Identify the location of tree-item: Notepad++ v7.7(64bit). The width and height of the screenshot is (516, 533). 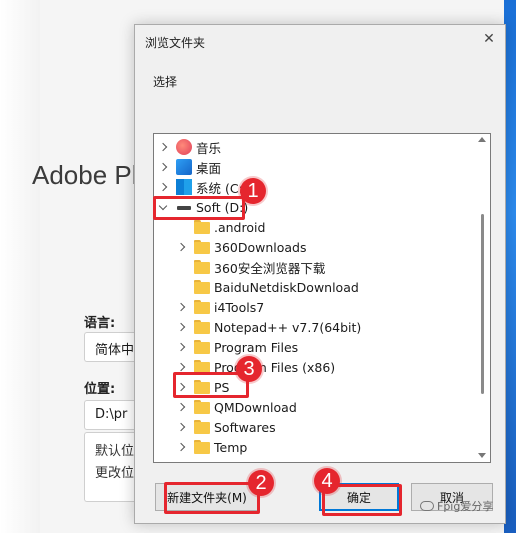
(313, 327).